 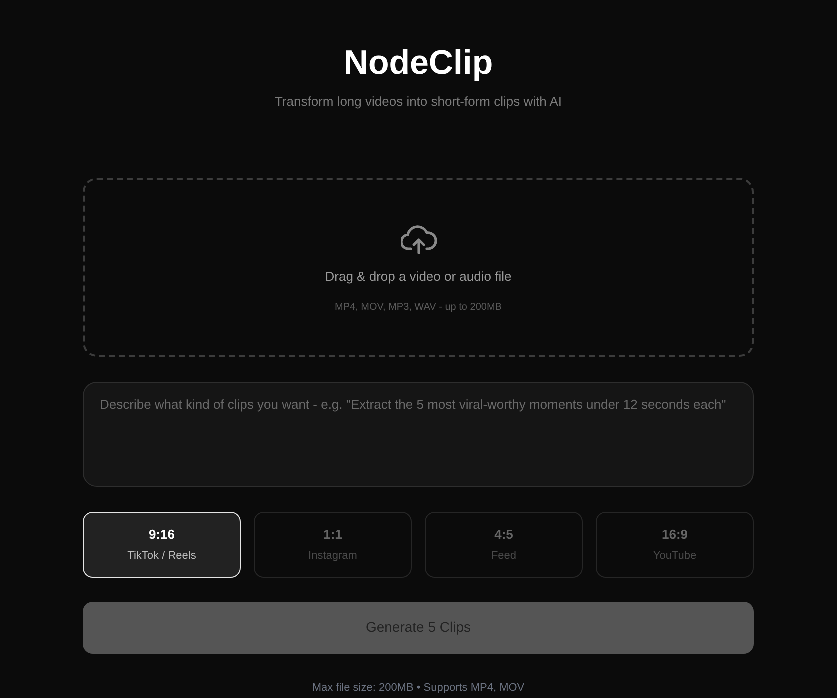 I want to click on app-title: NodeClip, so click(x=419, y=63).